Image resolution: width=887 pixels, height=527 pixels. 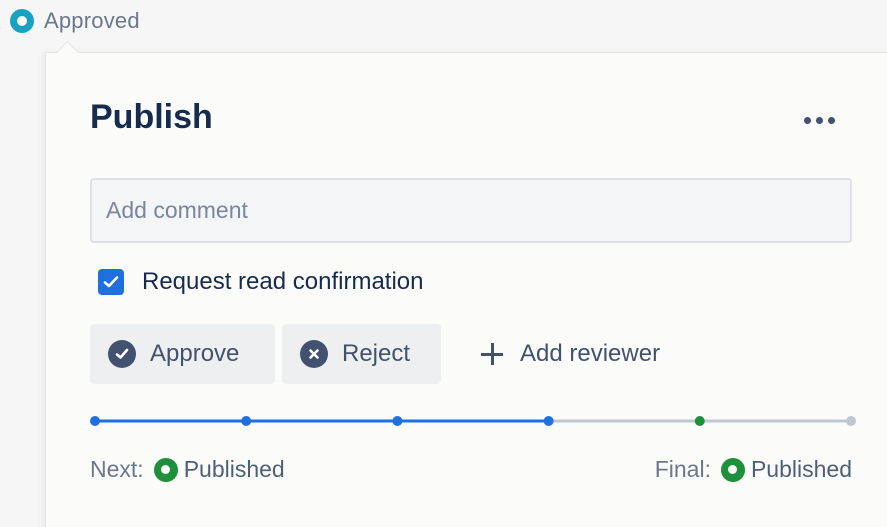 I want to click on reject-button: Reject, so click(x=361, y=354).